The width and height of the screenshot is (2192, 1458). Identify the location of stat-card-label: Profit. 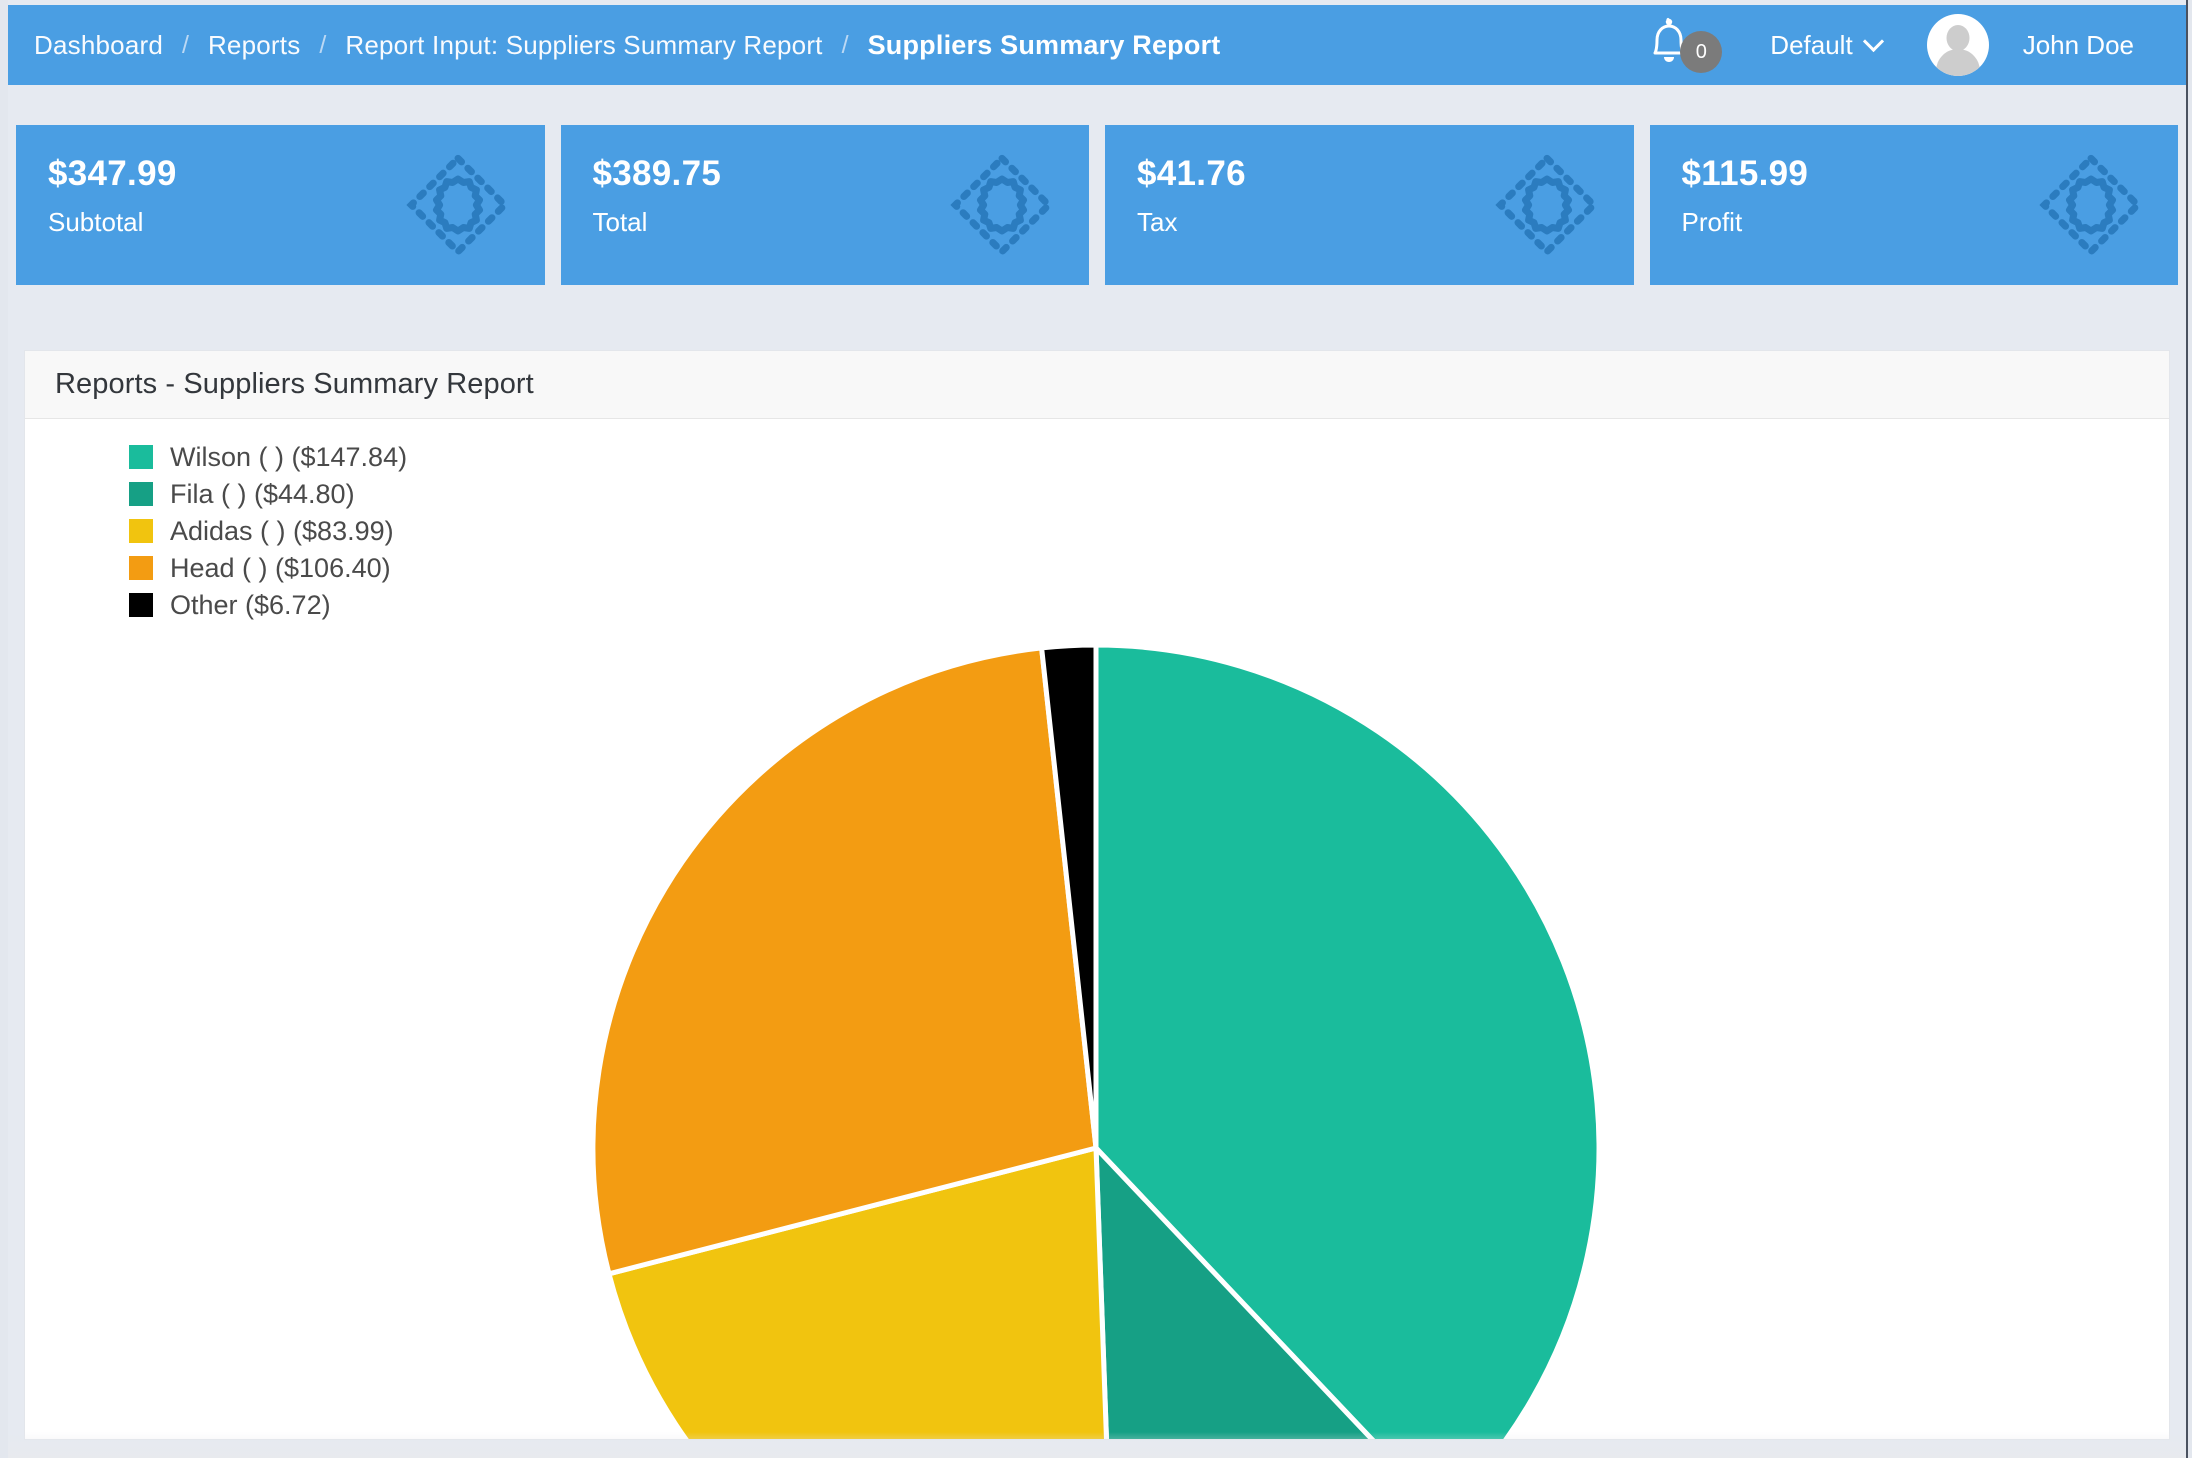
(1712, 222).